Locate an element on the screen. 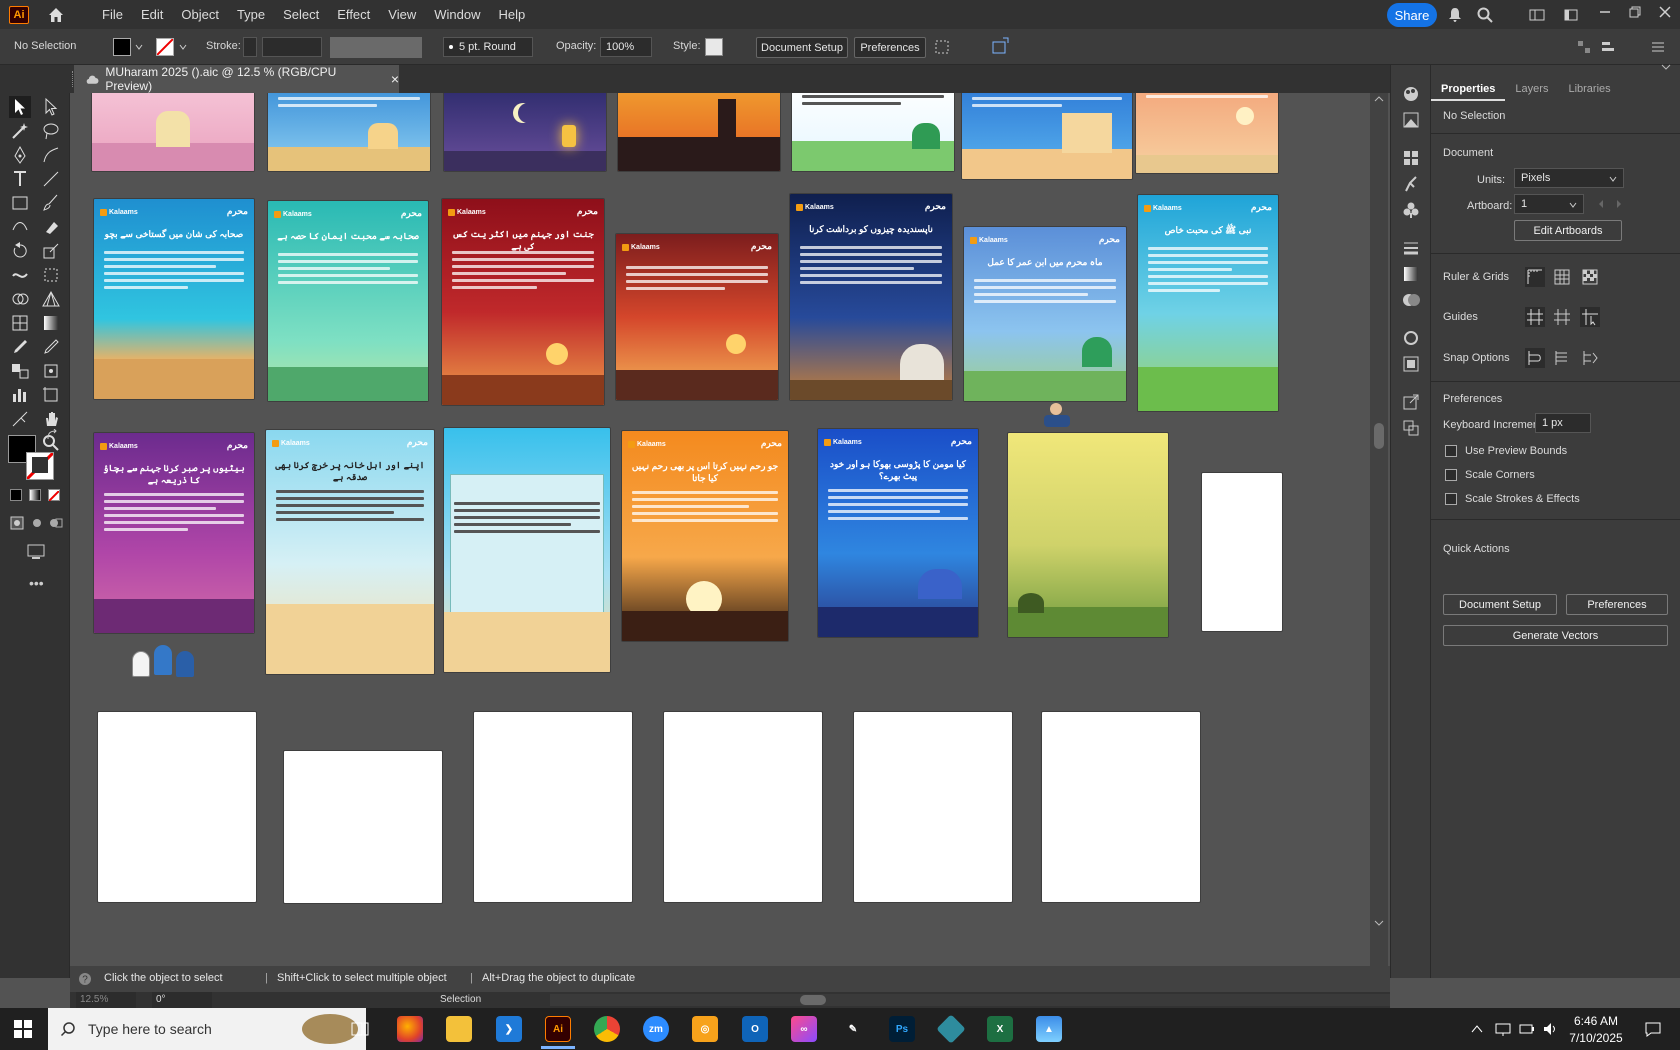 The image size is (1680, 1050). notifications-icon is located at coordinates (1653, 1029).